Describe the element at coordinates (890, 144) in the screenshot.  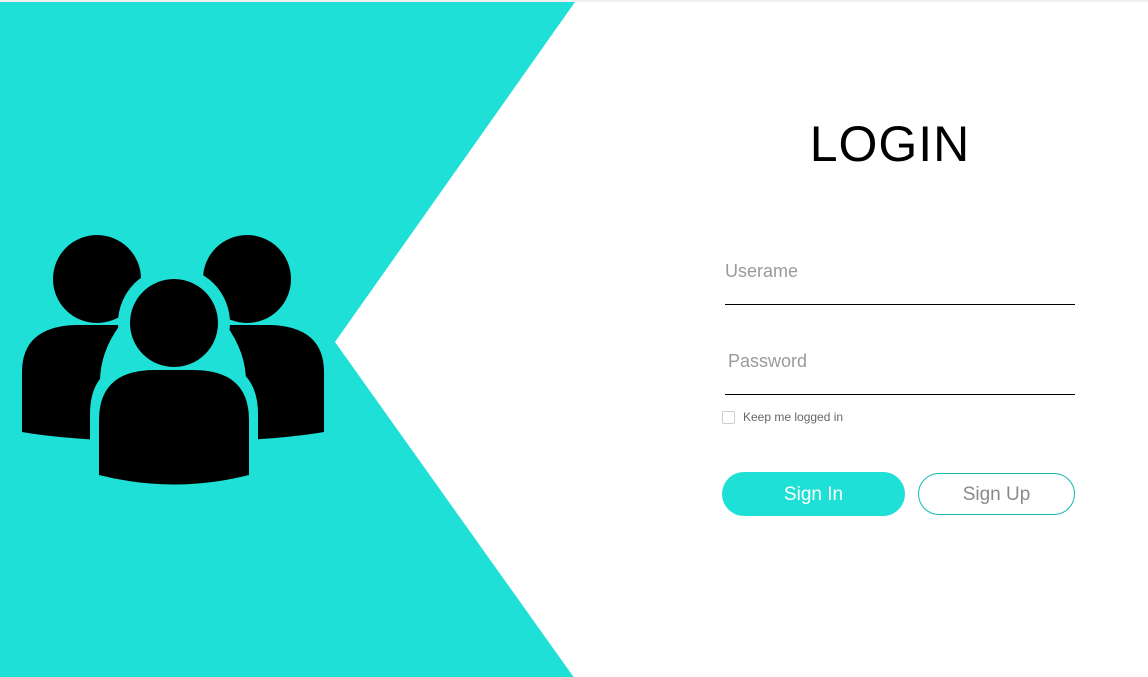
I see `page-title: LOGIN` at that location.